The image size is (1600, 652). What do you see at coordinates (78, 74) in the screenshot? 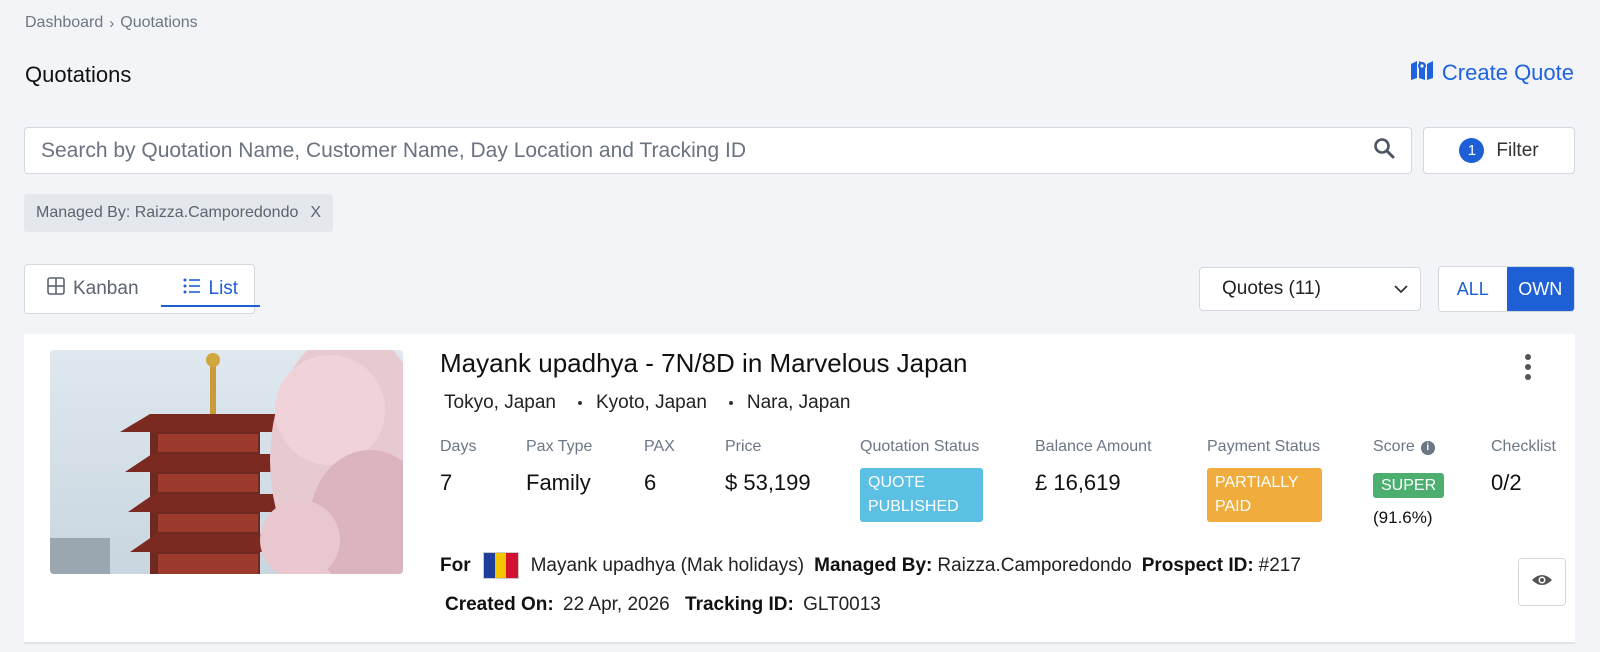
I see `page-title: Quotations` at bounding box center [78, 74].